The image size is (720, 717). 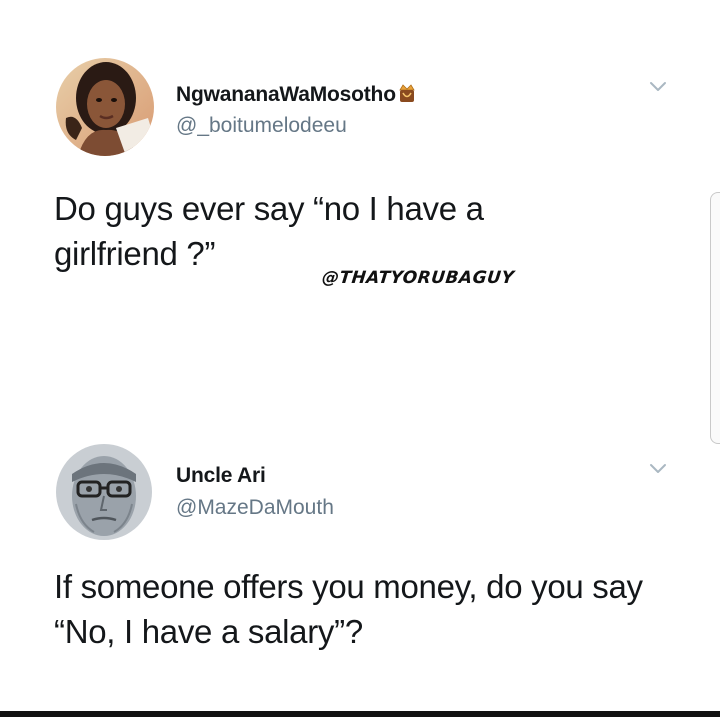 I want to click on display-name: Uncle Ari, so click(x=221, y=476).